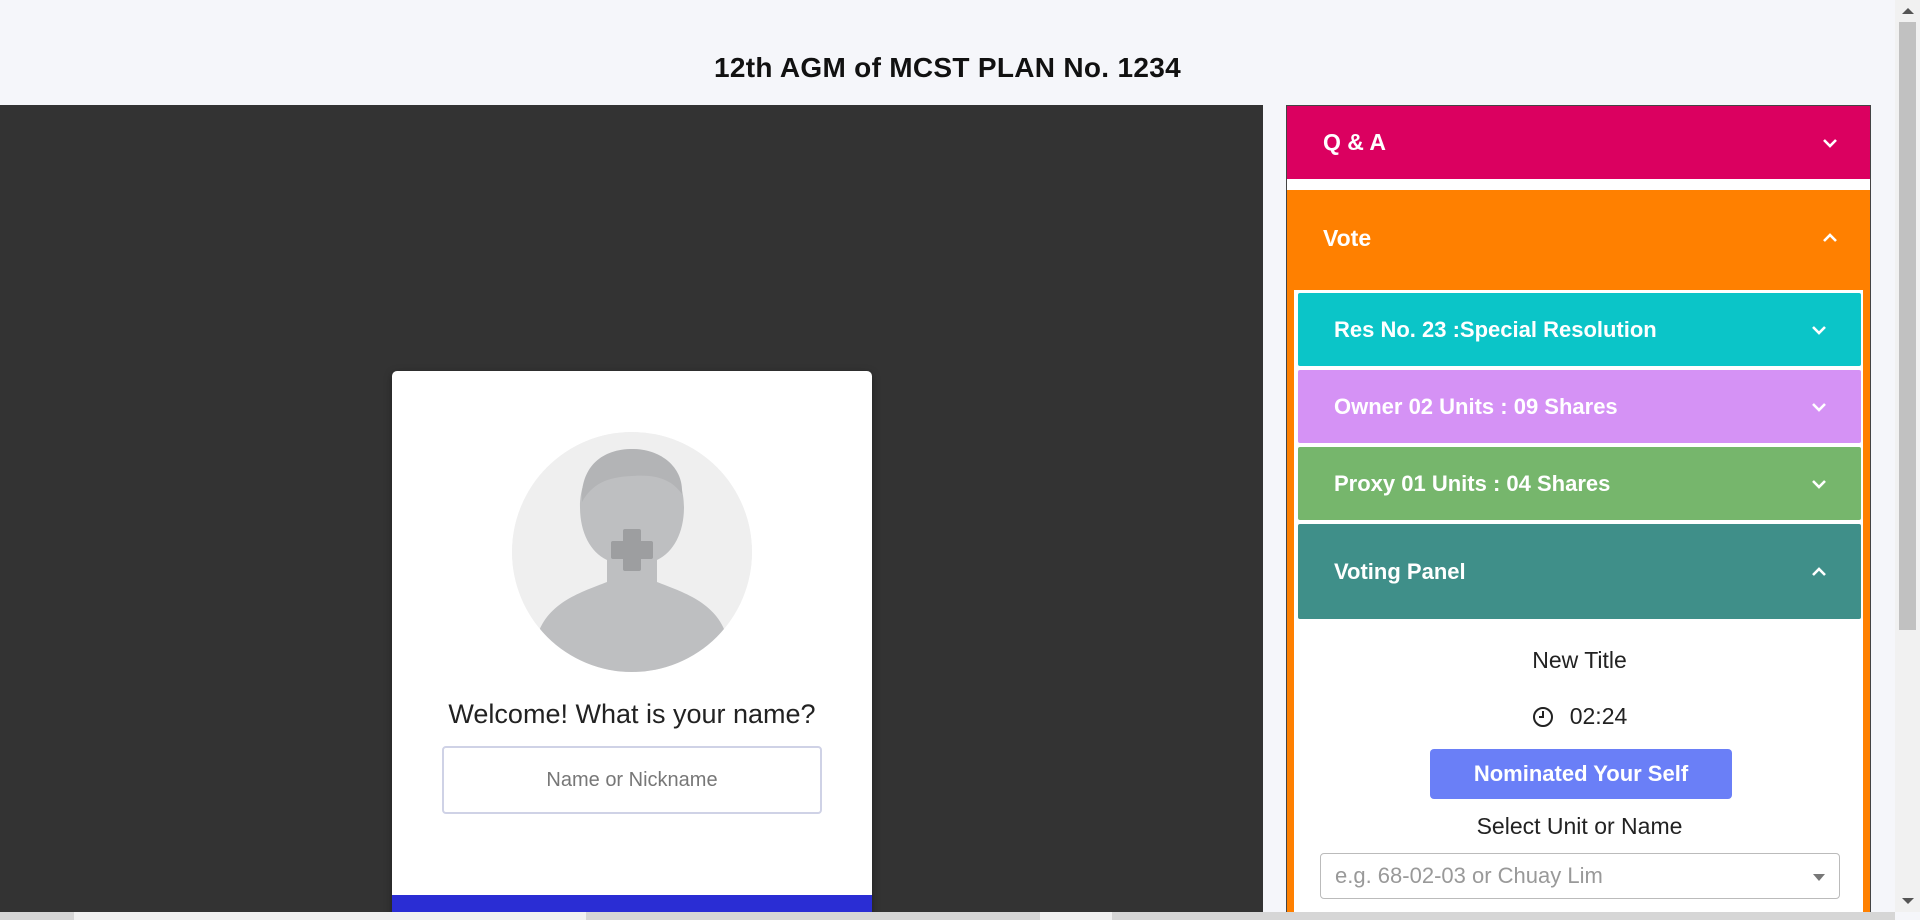 This screenshot has height=920, width=1920. I want to click on horizontal-scroll-segment, so click(1076, 916).